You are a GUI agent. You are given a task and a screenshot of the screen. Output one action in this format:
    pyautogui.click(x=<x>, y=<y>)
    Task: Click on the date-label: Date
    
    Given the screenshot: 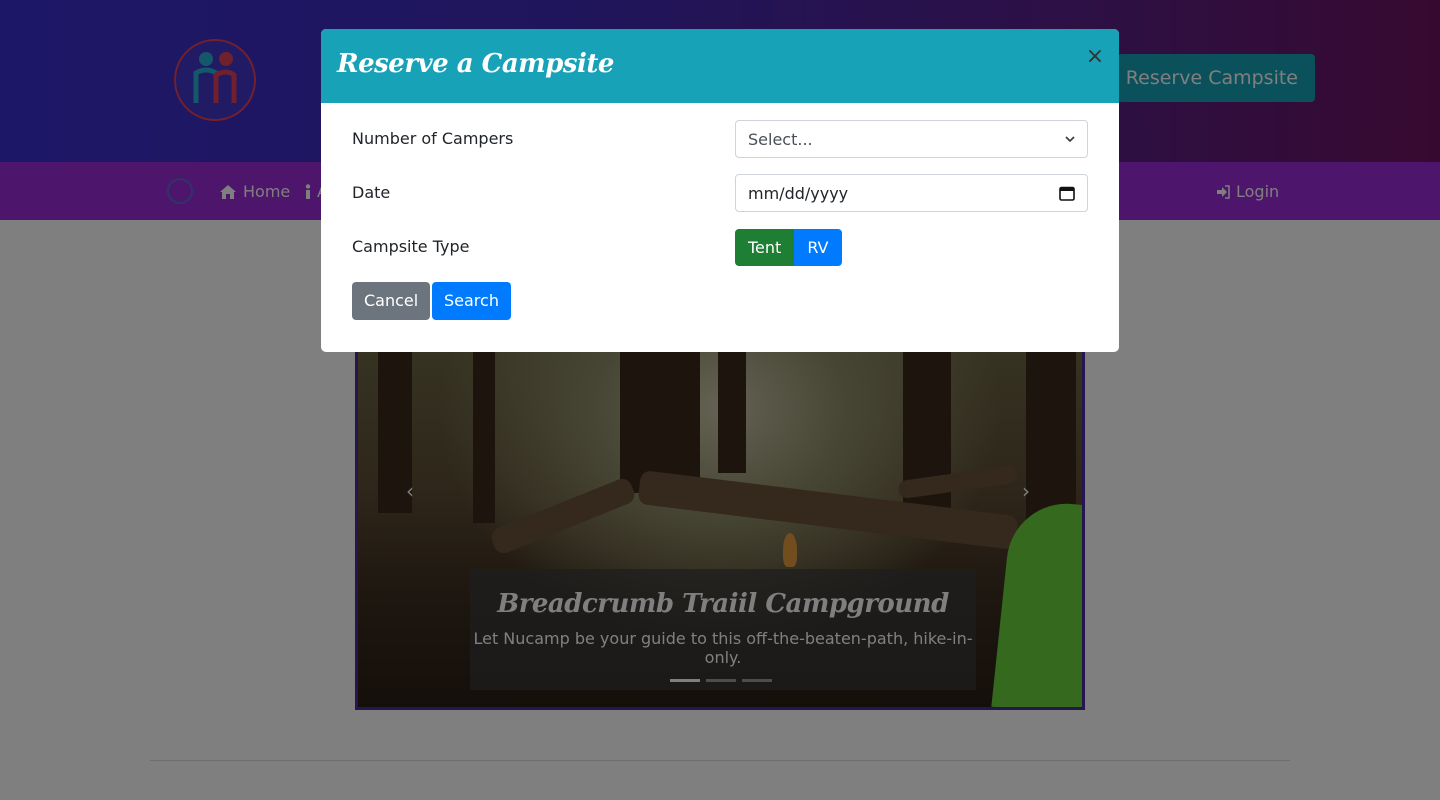 What is the action you would take?
    pyautogui.click(x=371, y=192)
    